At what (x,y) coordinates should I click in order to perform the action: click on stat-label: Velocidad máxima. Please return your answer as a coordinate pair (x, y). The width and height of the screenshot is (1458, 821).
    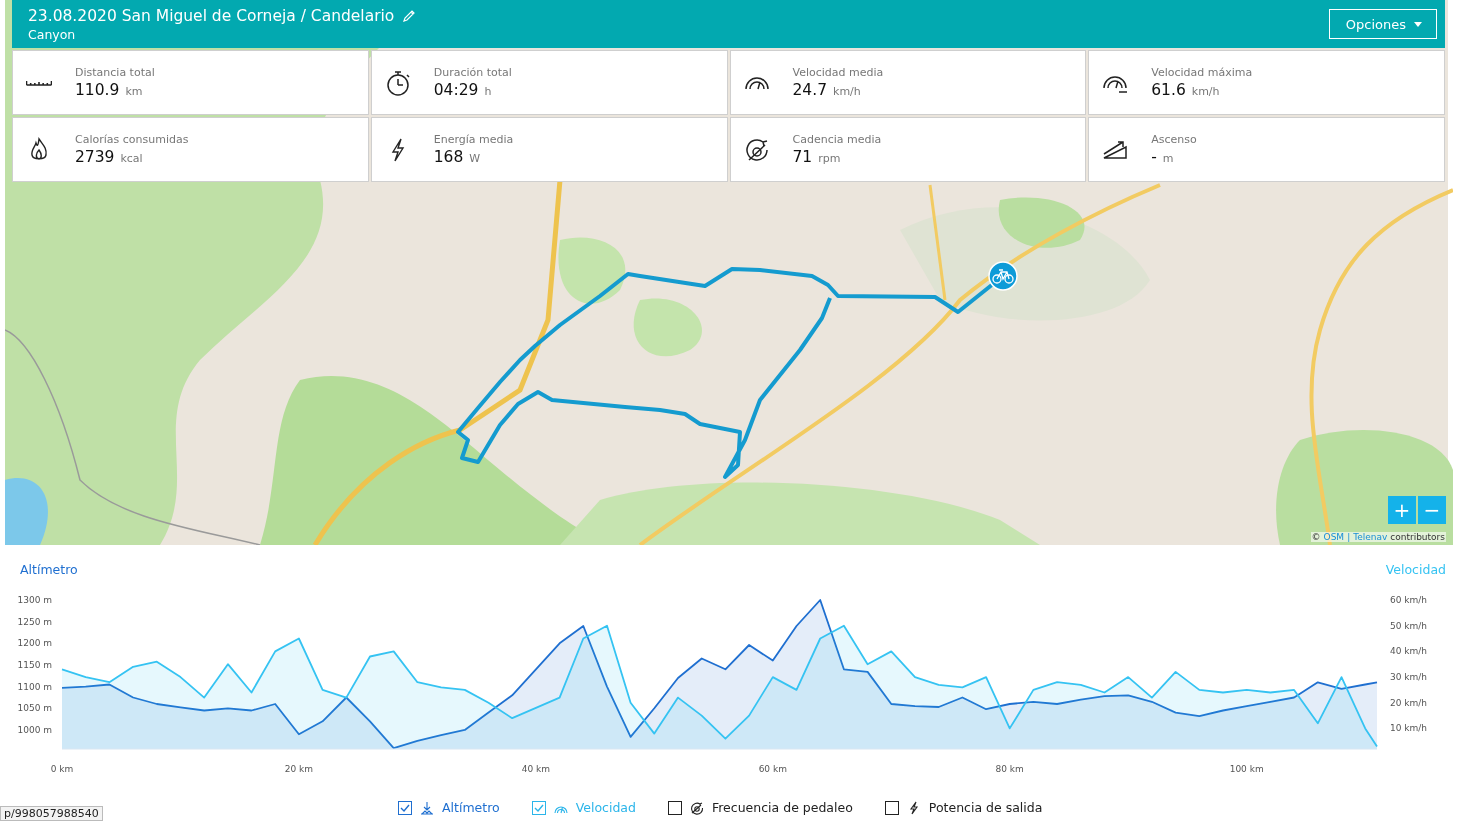
    Looking at the image, I should click on (1202, 72).